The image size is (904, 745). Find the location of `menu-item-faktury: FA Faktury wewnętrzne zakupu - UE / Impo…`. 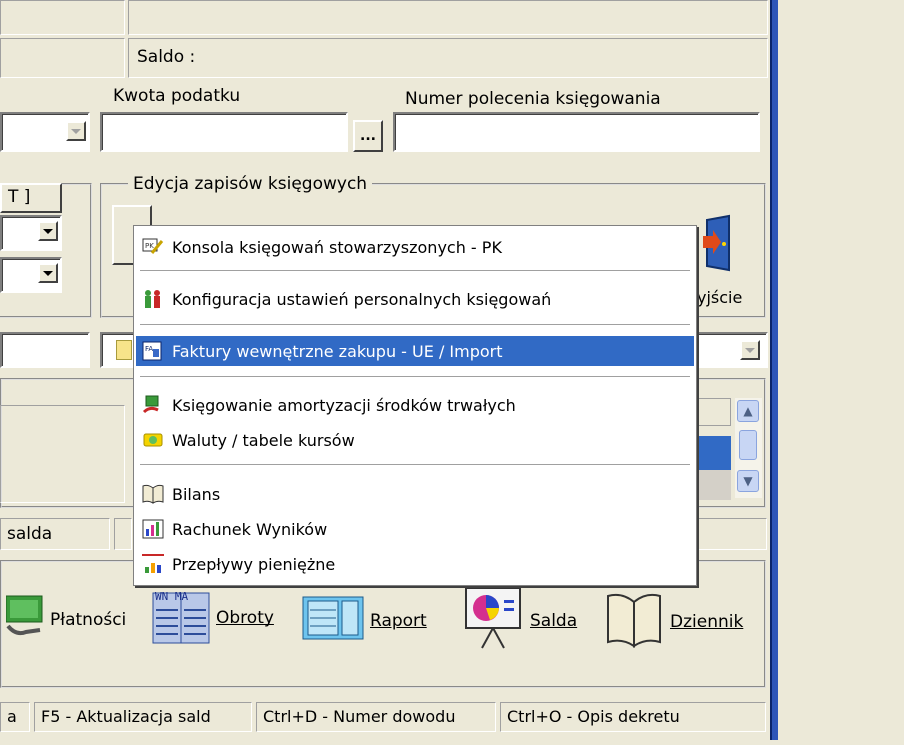

menu-item-faktury: FA Faktury wewnętrzne zakupu - UE / Impo… is located at coordinates (415, 351).